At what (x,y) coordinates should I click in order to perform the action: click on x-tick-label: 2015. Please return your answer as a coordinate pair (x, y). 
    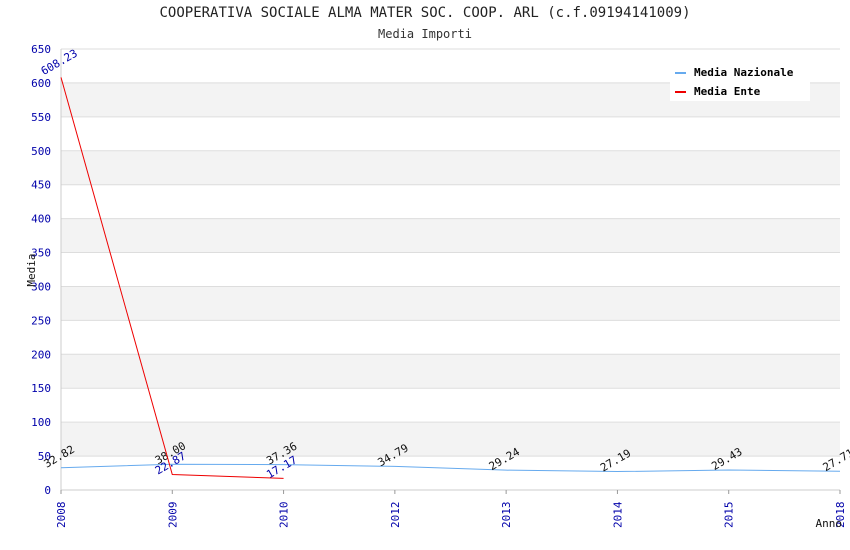
    Looking at the image, I should click on (729, 515).